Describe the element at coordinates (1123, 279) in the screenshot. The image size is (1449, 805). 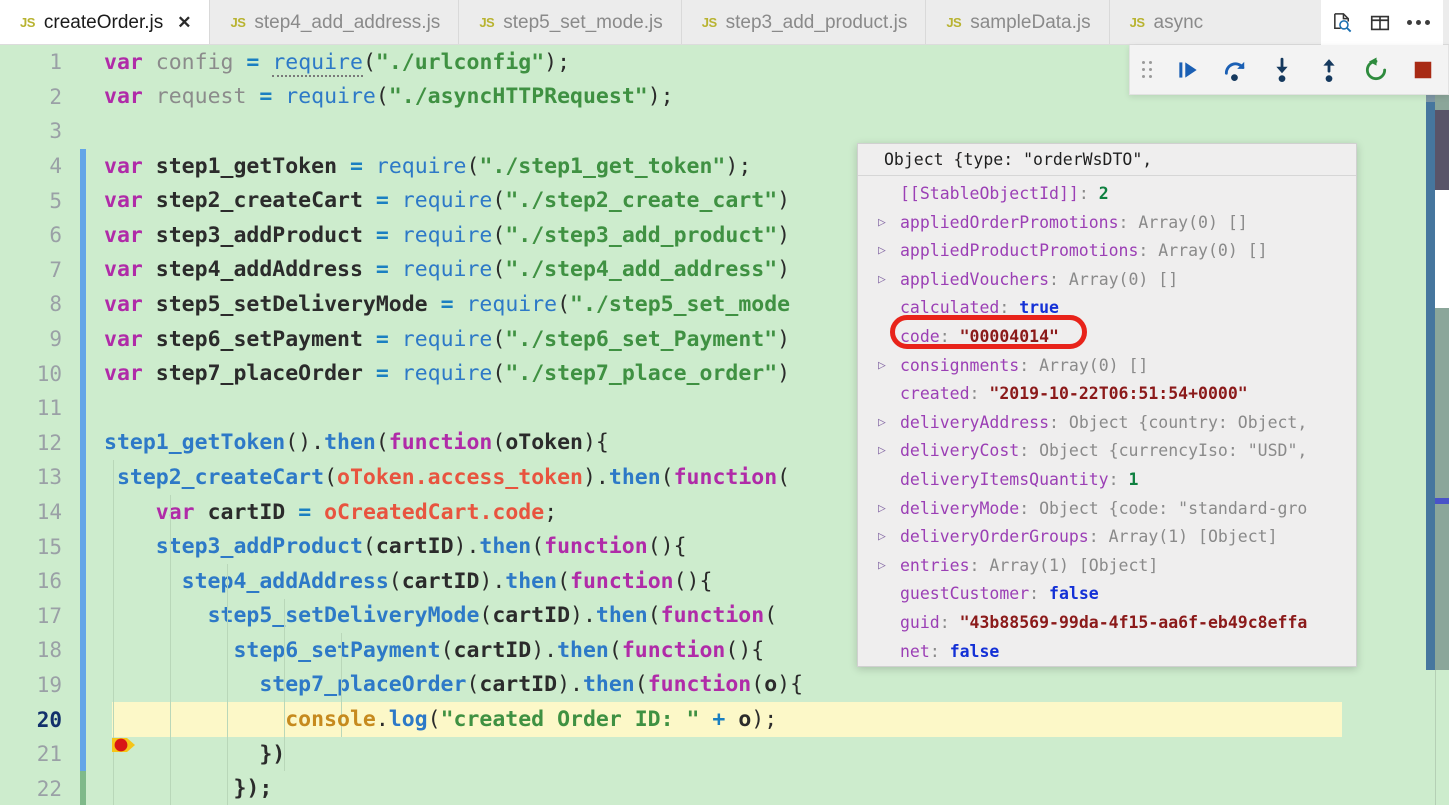
I see `property-value: Array(0) []` at that location.